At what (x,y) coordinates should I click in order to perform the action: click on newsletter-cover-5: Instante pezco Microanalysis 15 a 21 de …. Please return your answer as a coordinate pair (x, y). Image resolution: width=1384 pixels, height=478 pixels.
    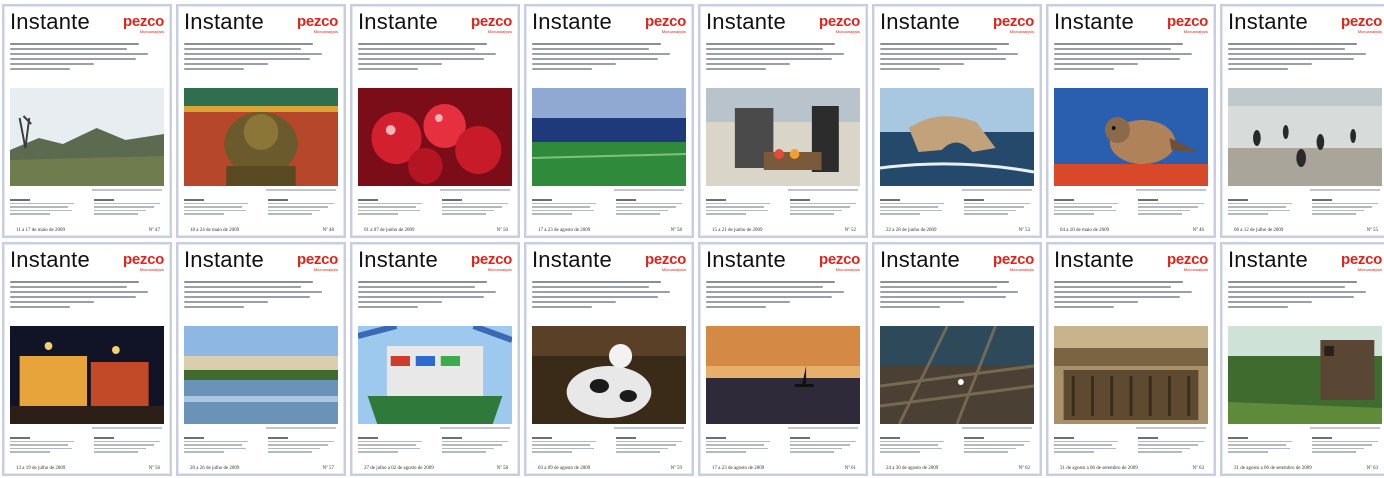
    Looking at the image, I should click on (783, 121).